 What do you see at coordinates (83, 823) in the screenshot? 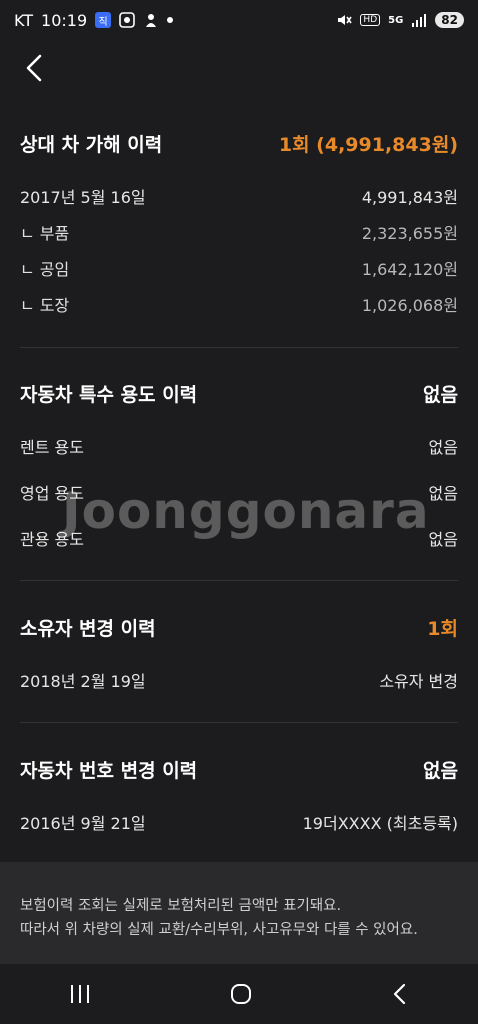
I see `plate-change-date: 2016년 9월 21일` at bounding box center [83, 823].